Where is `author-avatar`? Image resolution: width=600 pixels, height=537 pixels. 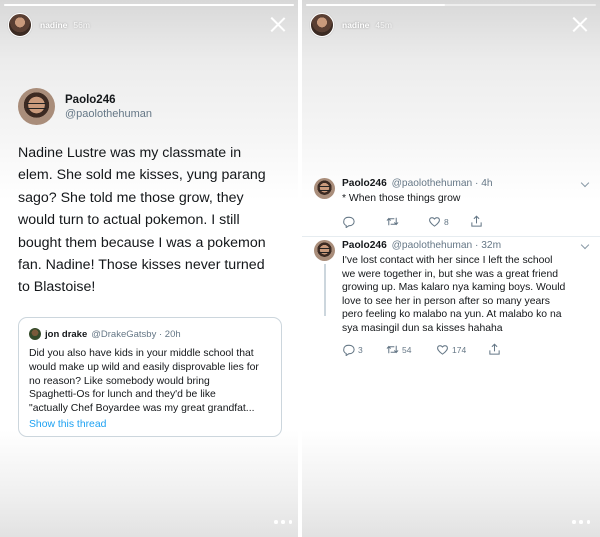 author-avatar is located at coordinates (36, 106).